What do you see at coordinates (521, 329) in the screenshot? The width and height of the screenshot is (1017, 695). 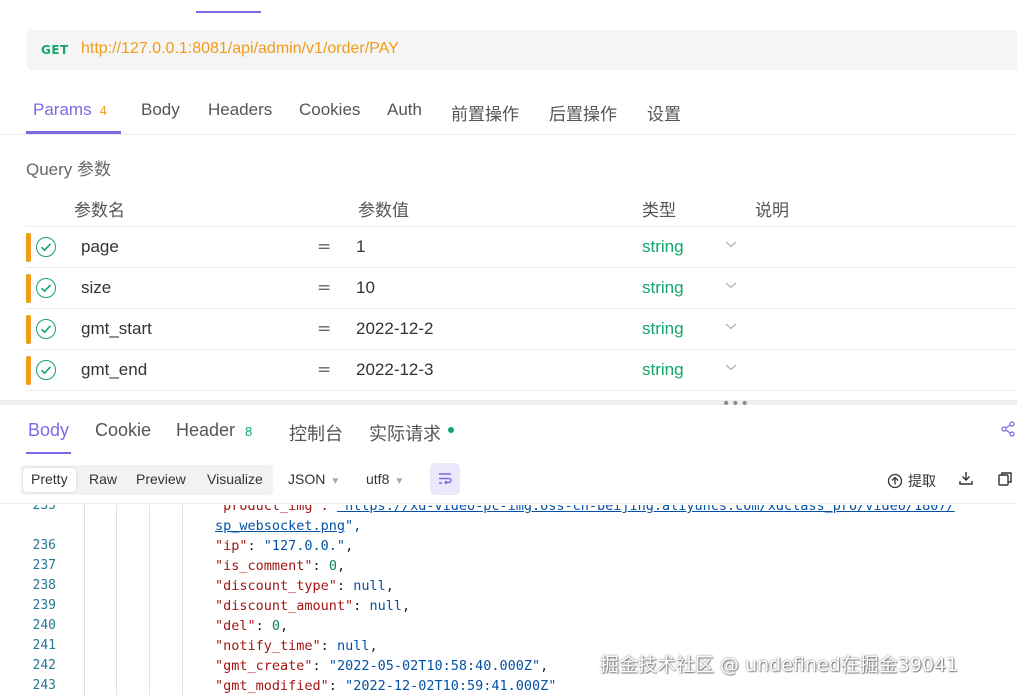 I see `param-row: gmt_start = 2022-12-2 string` at bounding box center [521, 329].